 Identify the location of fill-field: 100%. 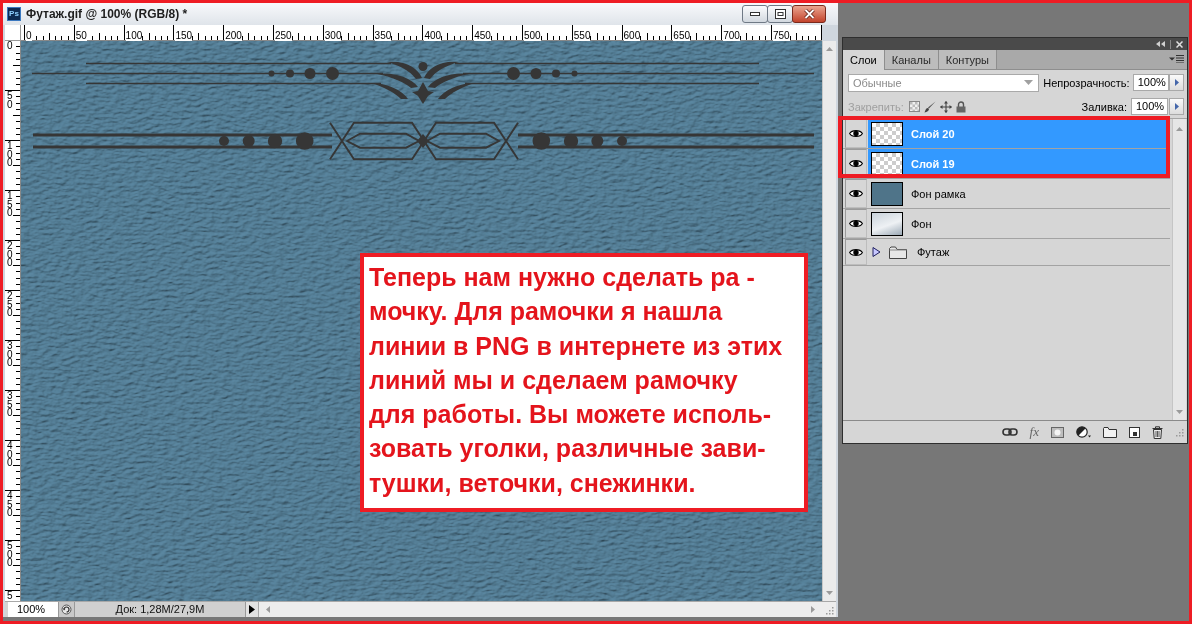
(1149, 106).